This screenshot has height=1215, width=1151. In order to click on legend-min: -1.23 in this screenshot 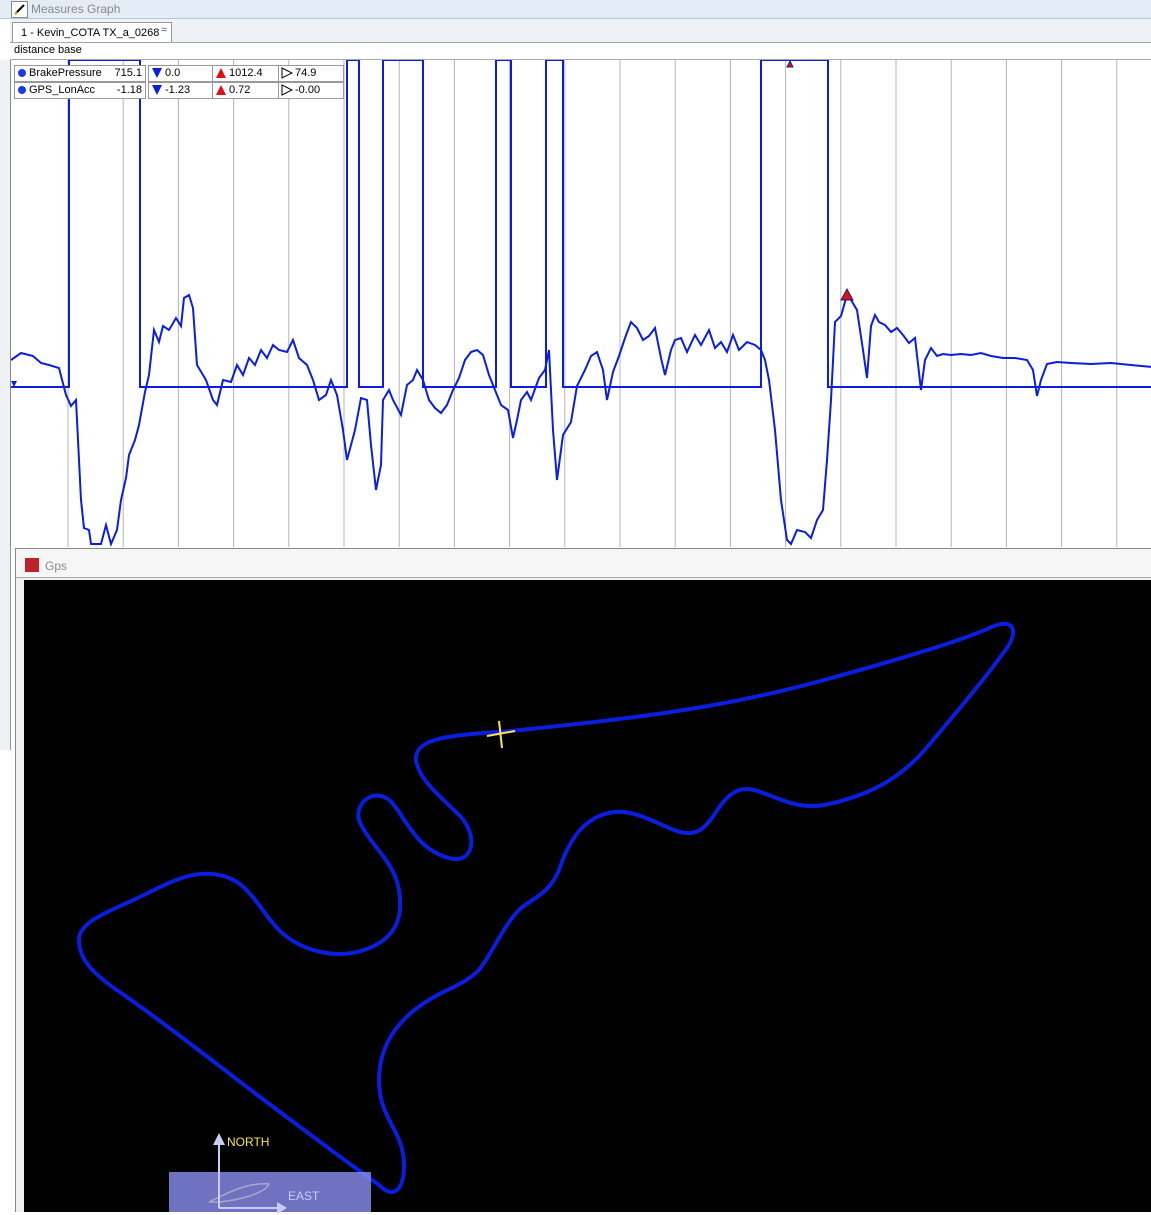, I will do `click(178, 90)`.